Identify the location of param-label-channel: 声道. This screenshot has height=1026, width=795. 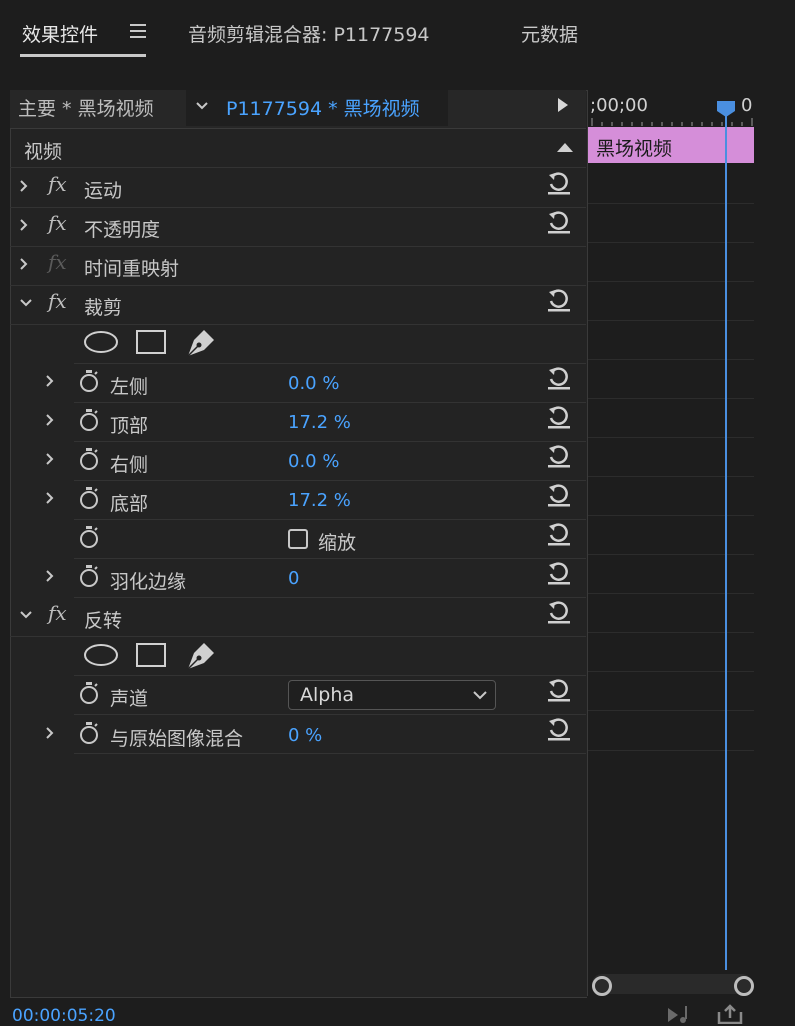
(129, 699).